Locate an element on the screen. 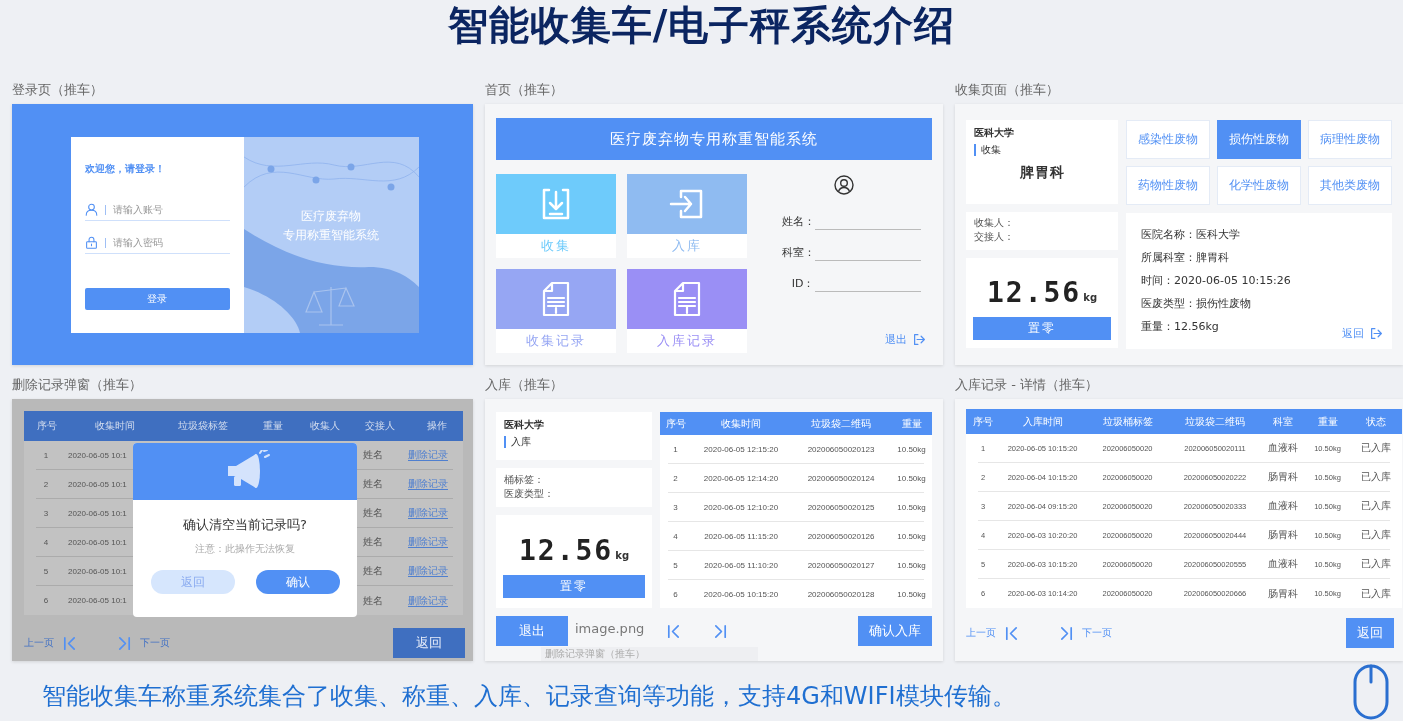 The image size is (1403, 721). category-button: 病理性废物 is located at coordinates (1350, 139).